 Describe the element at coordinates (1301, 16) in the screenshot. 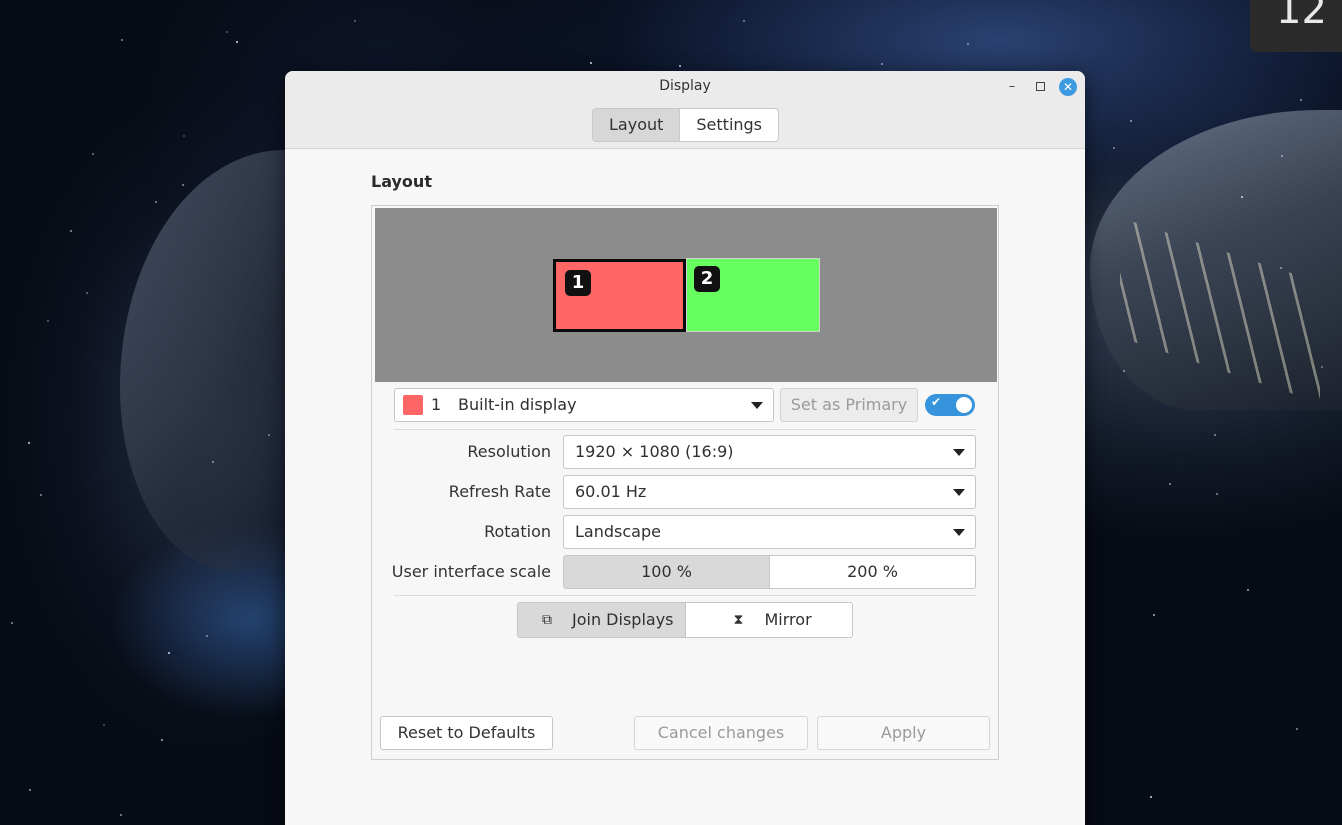

I see `desktop-corner-text: 12` at that location.